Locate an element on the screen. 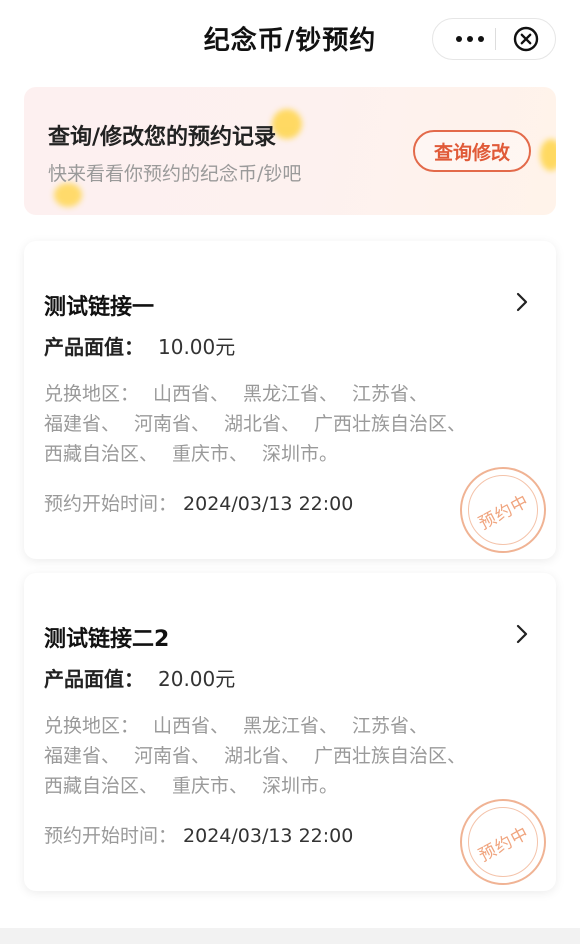 Image resolution: width=580 pixels, height=944 pixels. face-value: 产品面值： 20.00元 is located at coordinates (139, 677).